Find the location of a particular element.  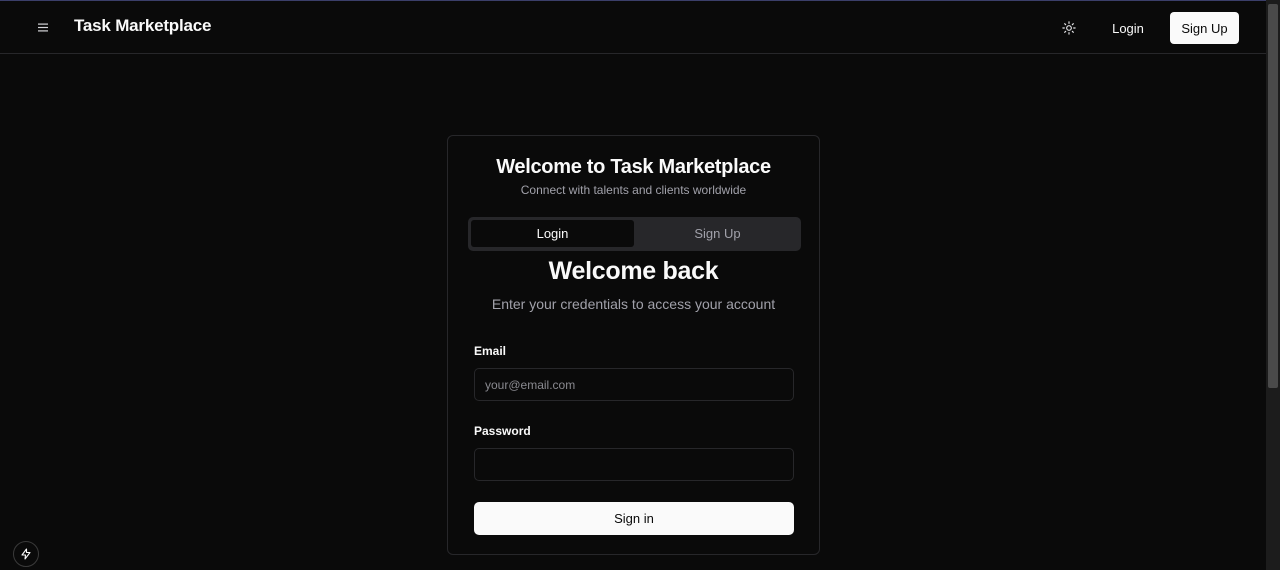

card-title: Welcome to Task Marketplace is located at coordinates (633, 167).